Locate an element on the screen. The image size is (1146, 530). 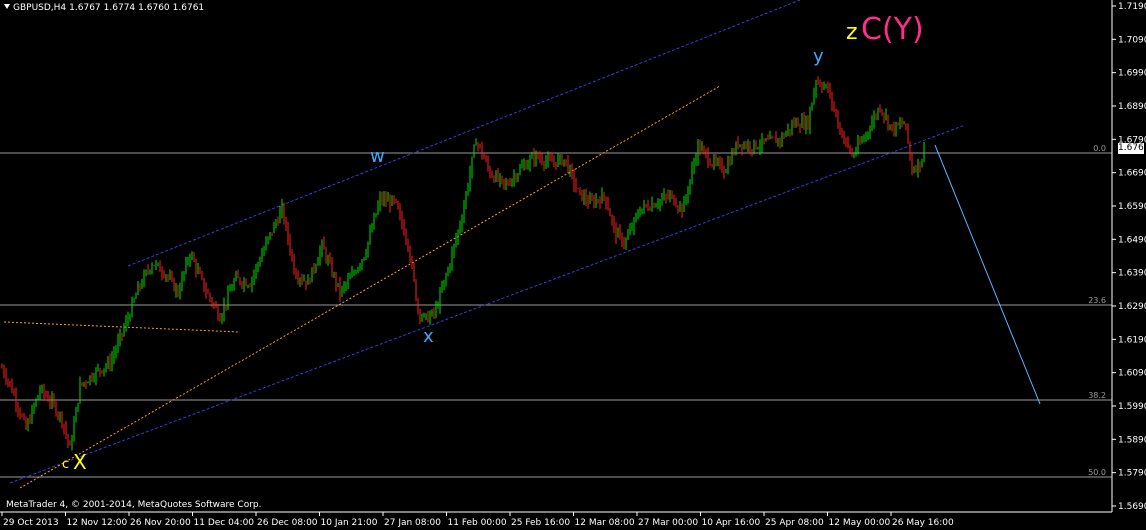
x-tick-label: 25 Apr 08:00 is located at coordinates (794, 523).